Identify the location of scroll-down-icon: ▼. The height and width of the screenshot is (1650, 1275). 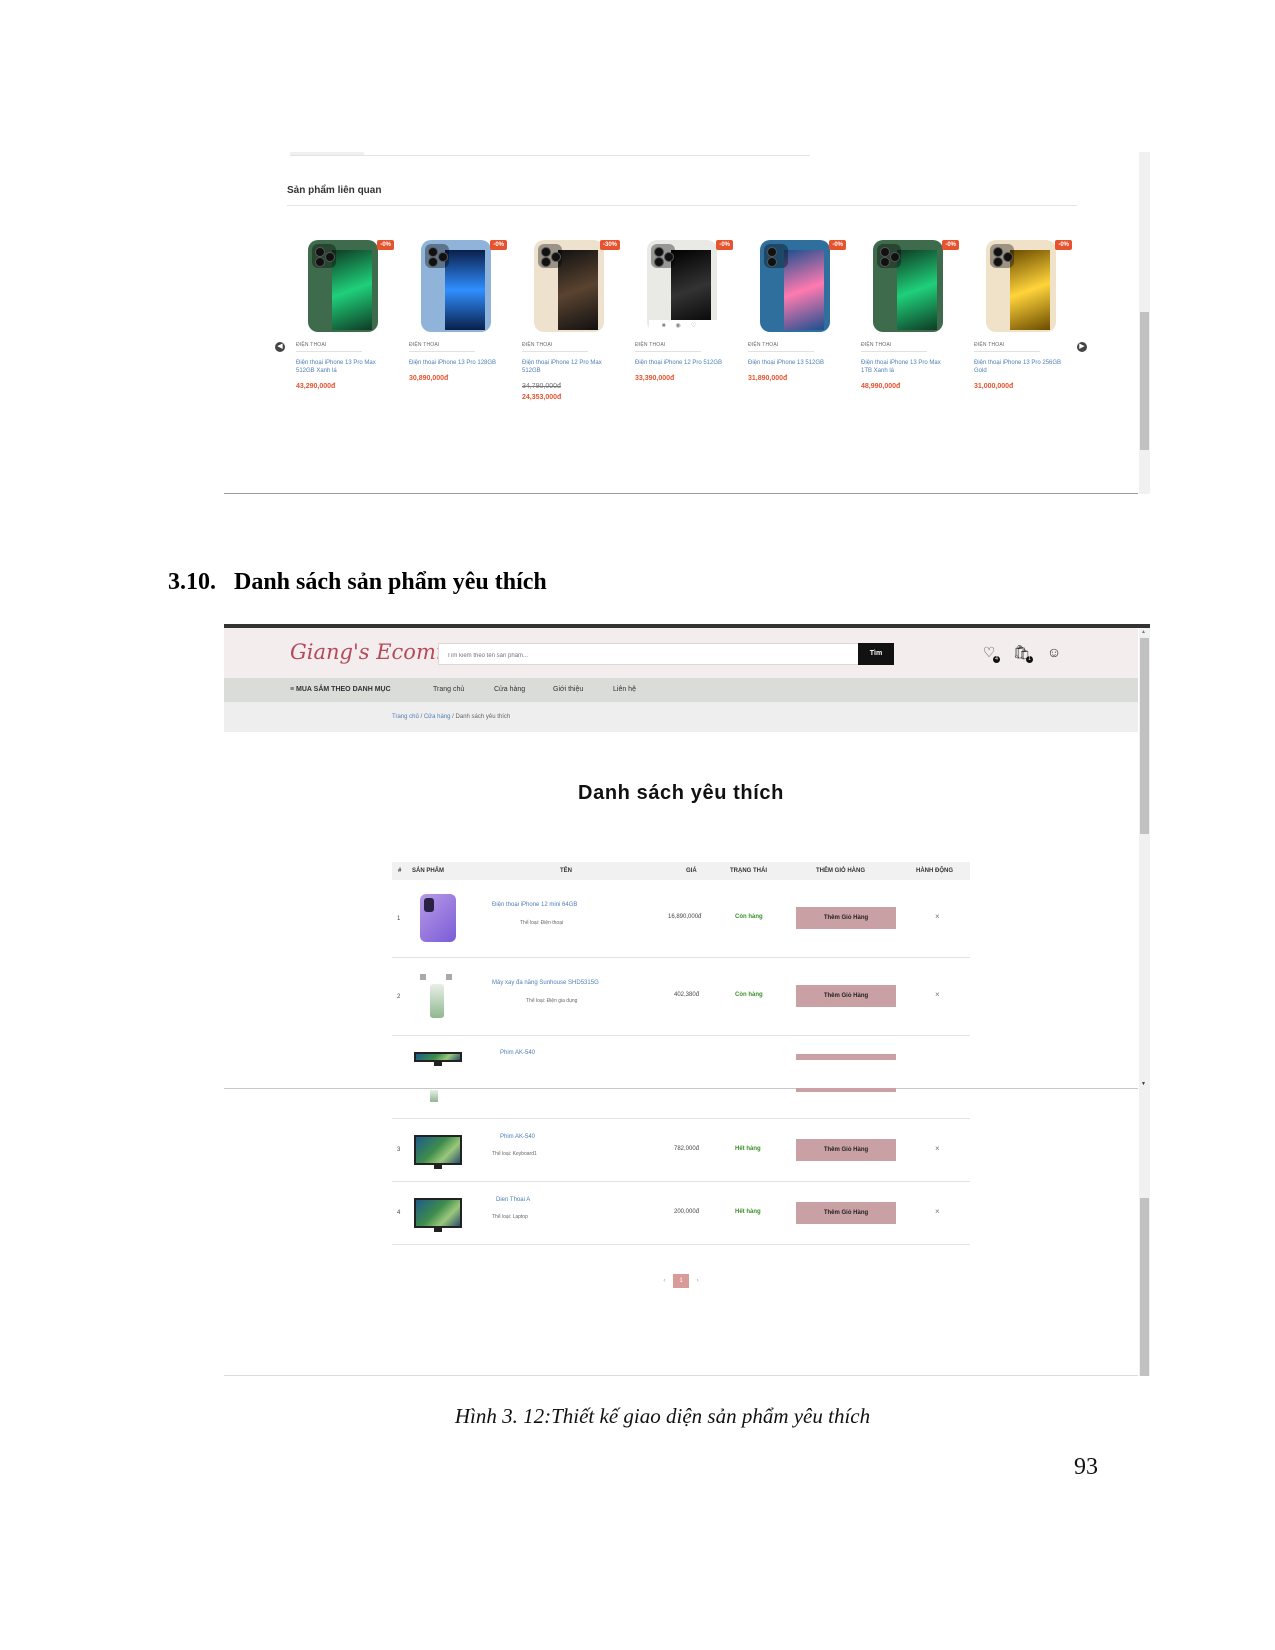
(1143, 1084).